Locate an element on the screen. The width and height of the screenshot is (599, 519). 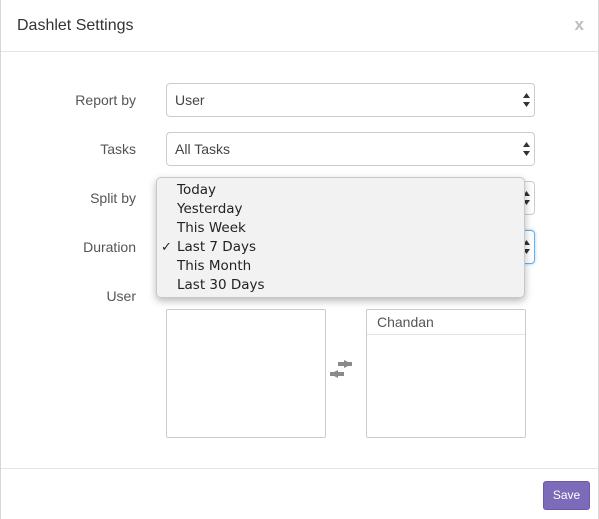
option-label: Last 30 Days is located at coordinates (221, 285).